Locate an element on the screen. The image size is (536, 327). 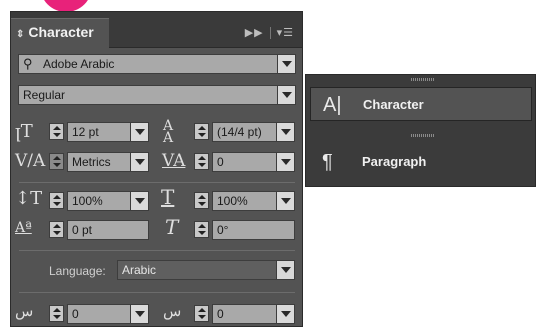
tab-character: ⇕ Character is located at coordinates (60, 33).